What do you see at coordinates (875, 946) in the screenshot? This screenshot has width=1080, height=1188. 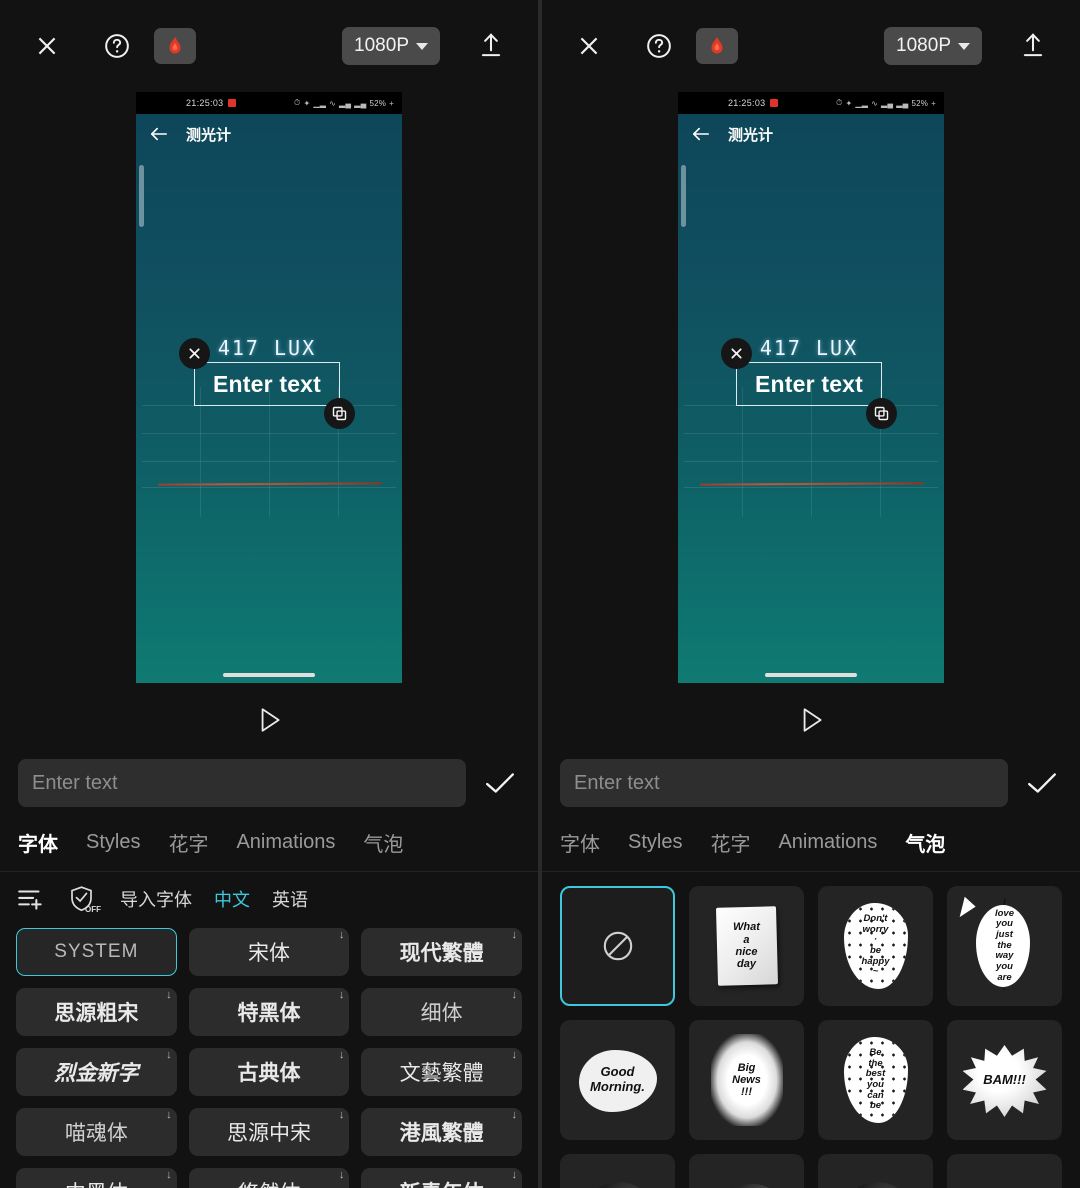 I see `bubble-cell: Don't worry · be happy ~` at bounding box center [875, 946].